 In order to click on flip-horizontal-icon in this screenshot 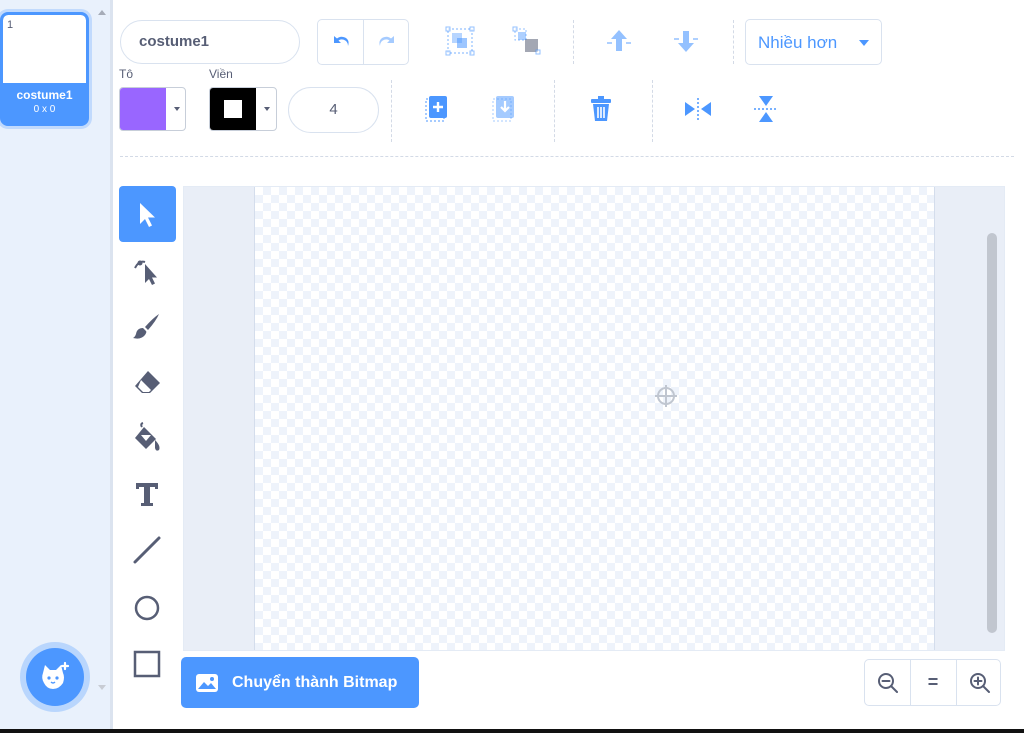, I will do `click(698, 109)`.